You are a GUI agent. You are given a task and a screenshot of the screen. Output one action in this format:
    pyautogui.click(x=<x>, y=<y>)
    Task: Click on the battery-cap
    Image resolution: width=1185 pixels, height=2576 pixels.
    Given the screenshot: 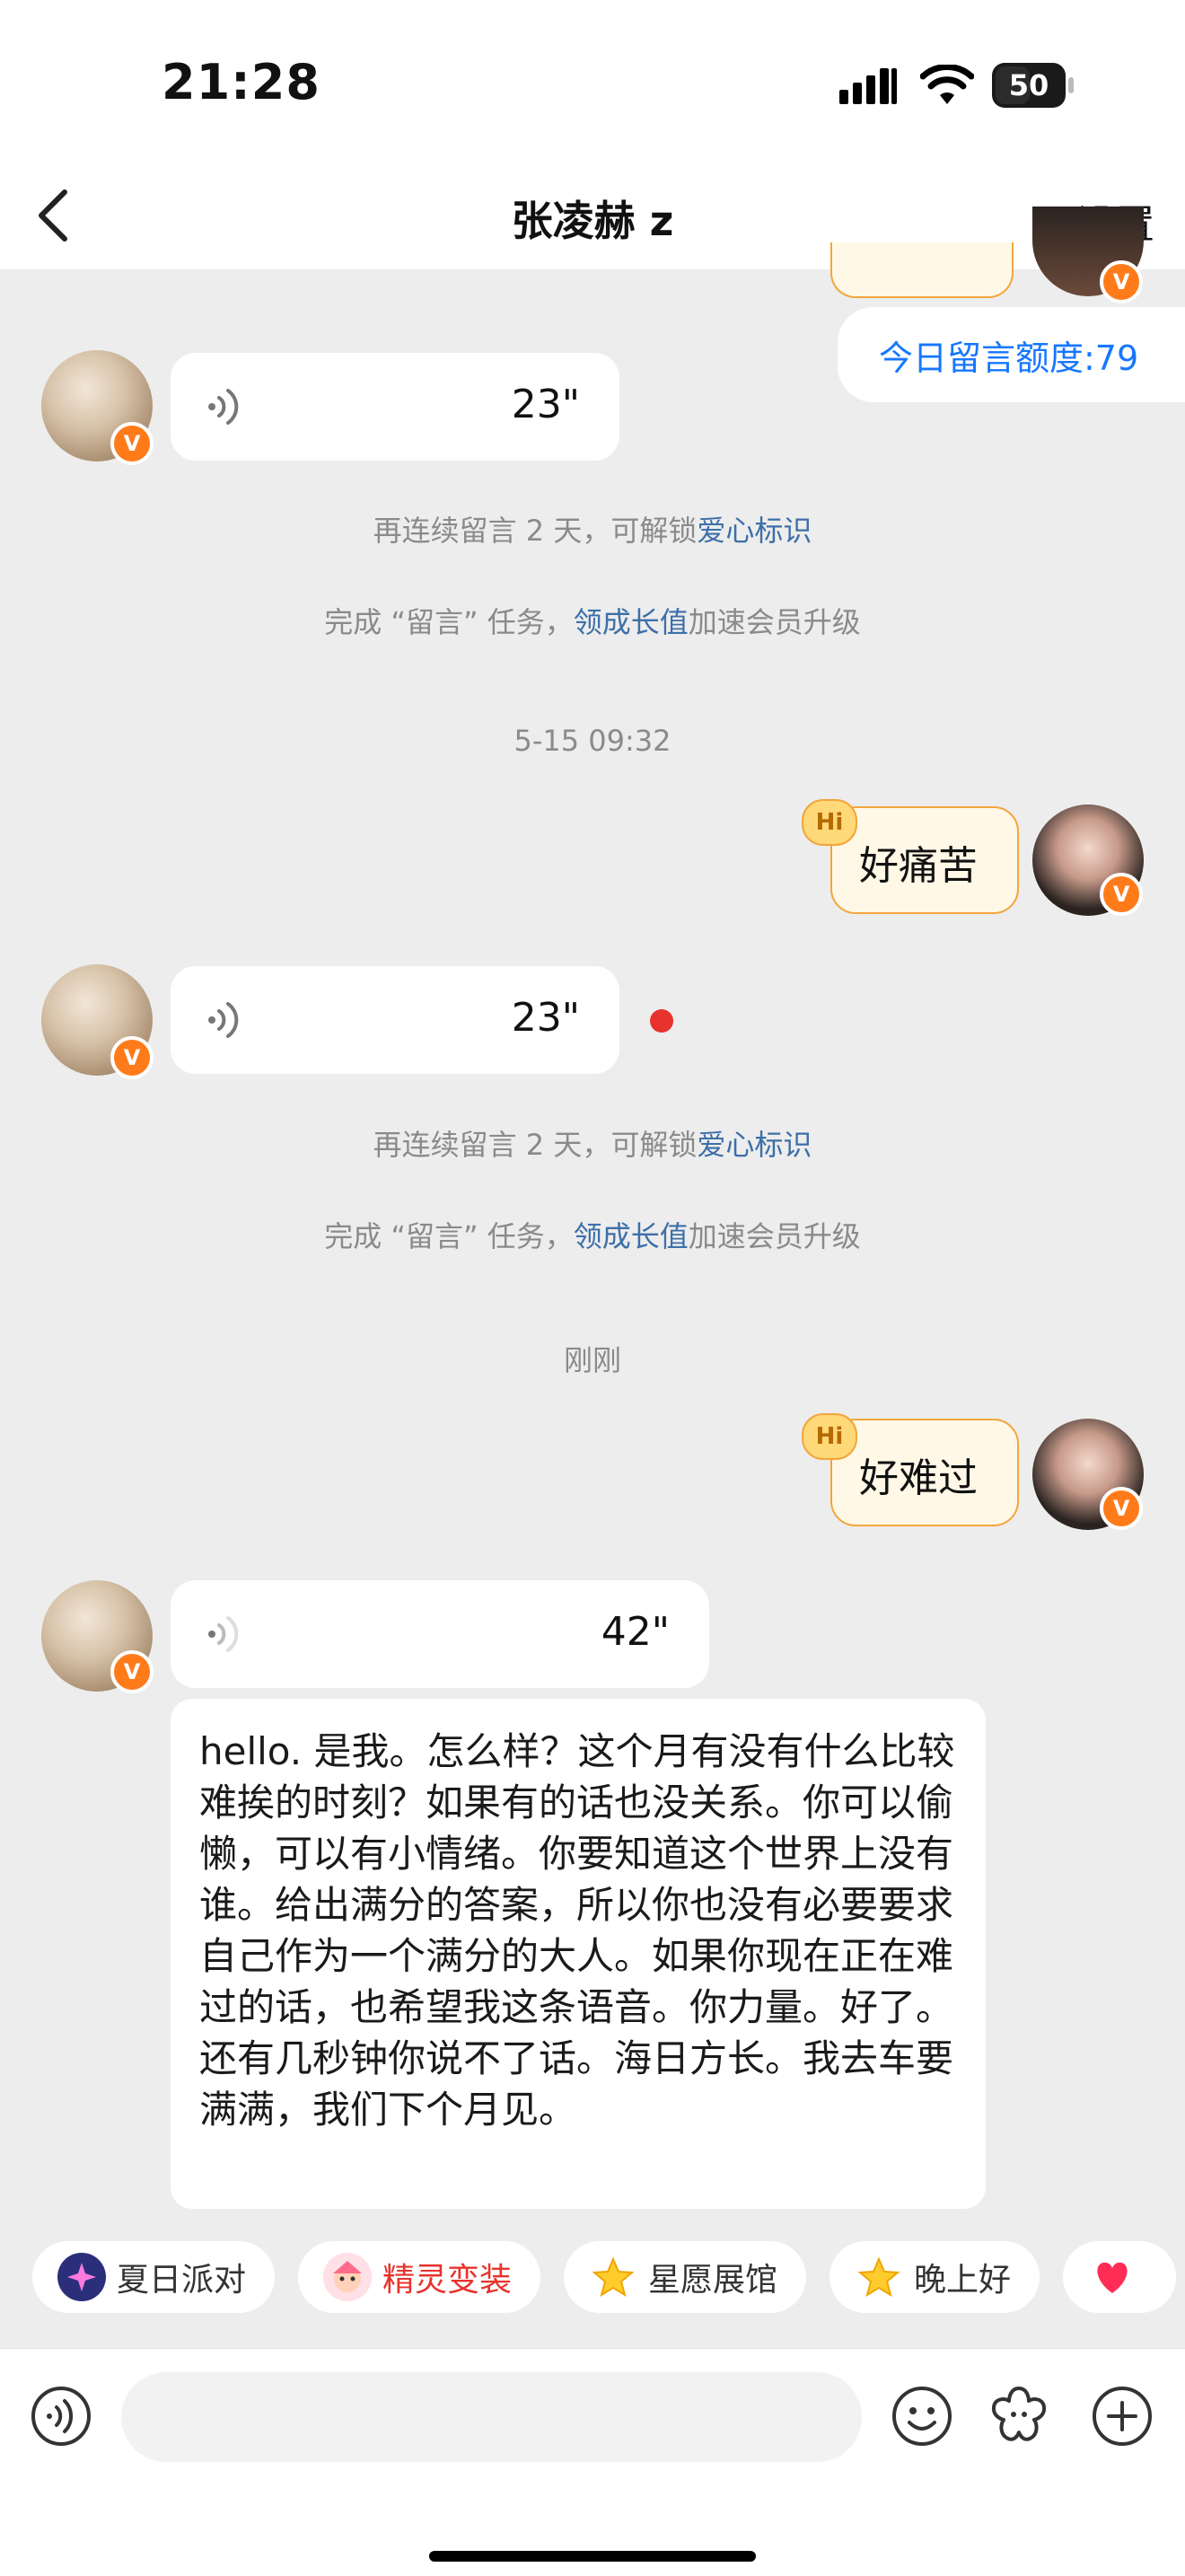 What is the action you would take?
    pyautogui.click(x=1071, y=85)
    